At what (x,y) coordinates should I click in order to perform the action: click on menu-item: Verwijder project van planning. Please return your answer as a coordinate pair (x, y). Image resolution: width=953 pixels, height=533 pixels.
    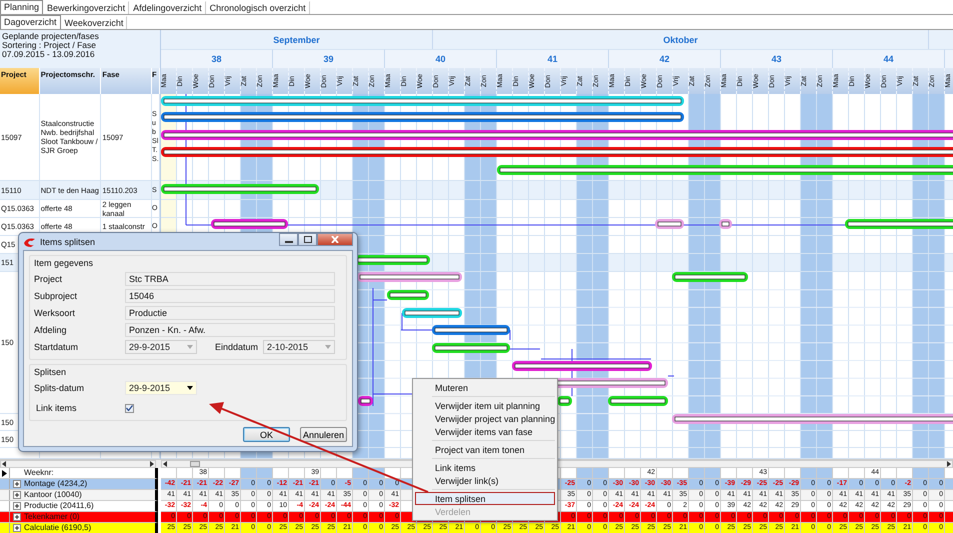
    Looking at the image, I should click on (485, 418).